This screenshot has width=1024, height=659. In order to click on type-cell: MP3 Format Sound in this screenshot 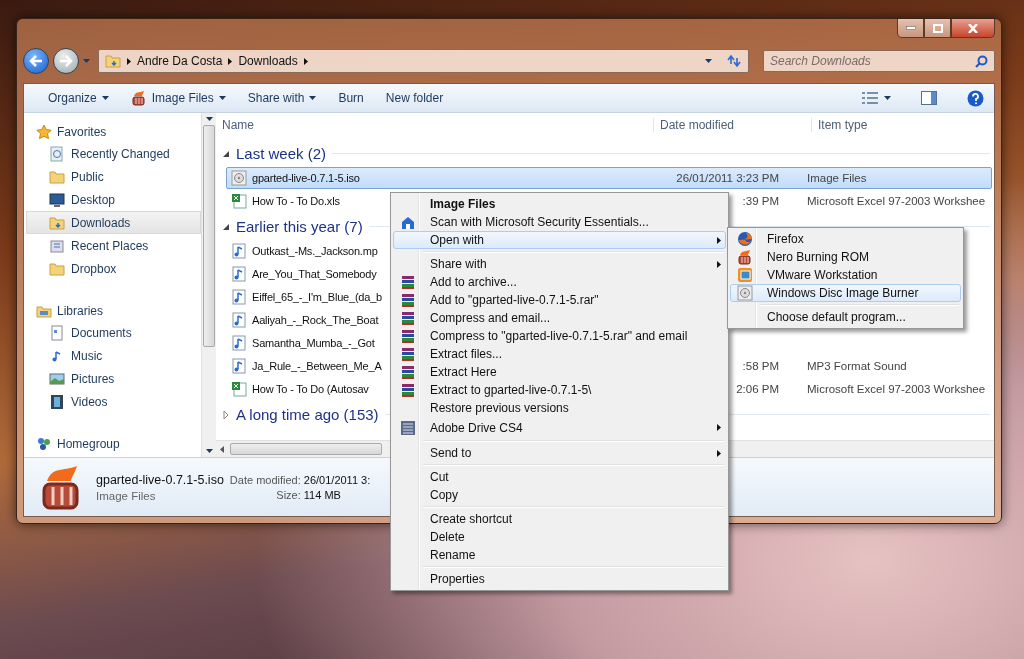, I will do `click(857, 366)`.